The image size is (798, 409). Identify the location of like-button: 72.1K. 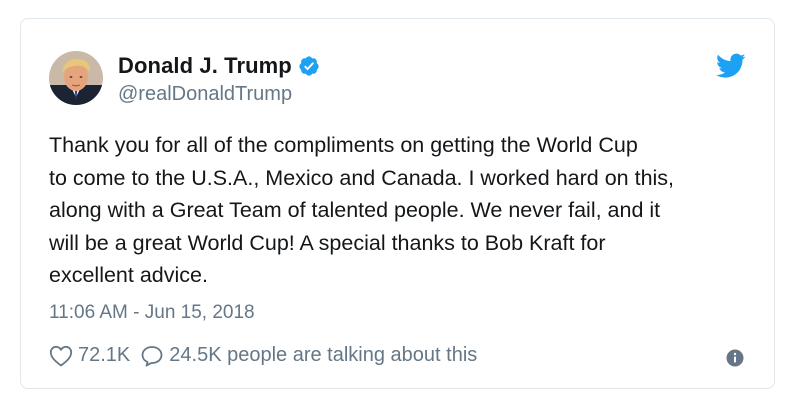
(89, 355).